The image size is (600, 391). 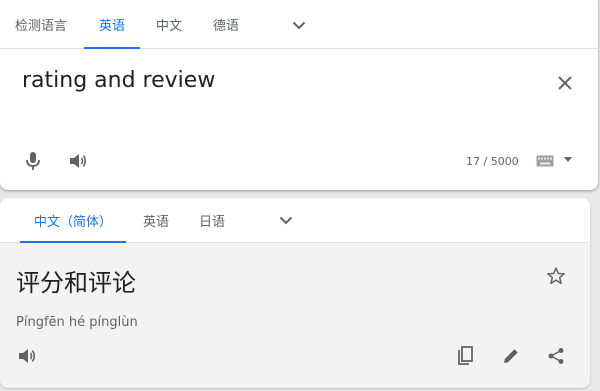 What do you see at coordinates (212, 220) in the screenshot?
I see `tab-japanese-target: 日语` at bounding box center [212, 220].